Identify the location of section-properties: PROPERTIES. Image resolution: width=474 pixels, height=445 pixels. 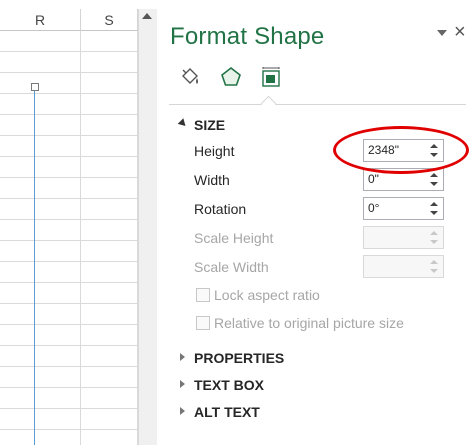
(239, 358).